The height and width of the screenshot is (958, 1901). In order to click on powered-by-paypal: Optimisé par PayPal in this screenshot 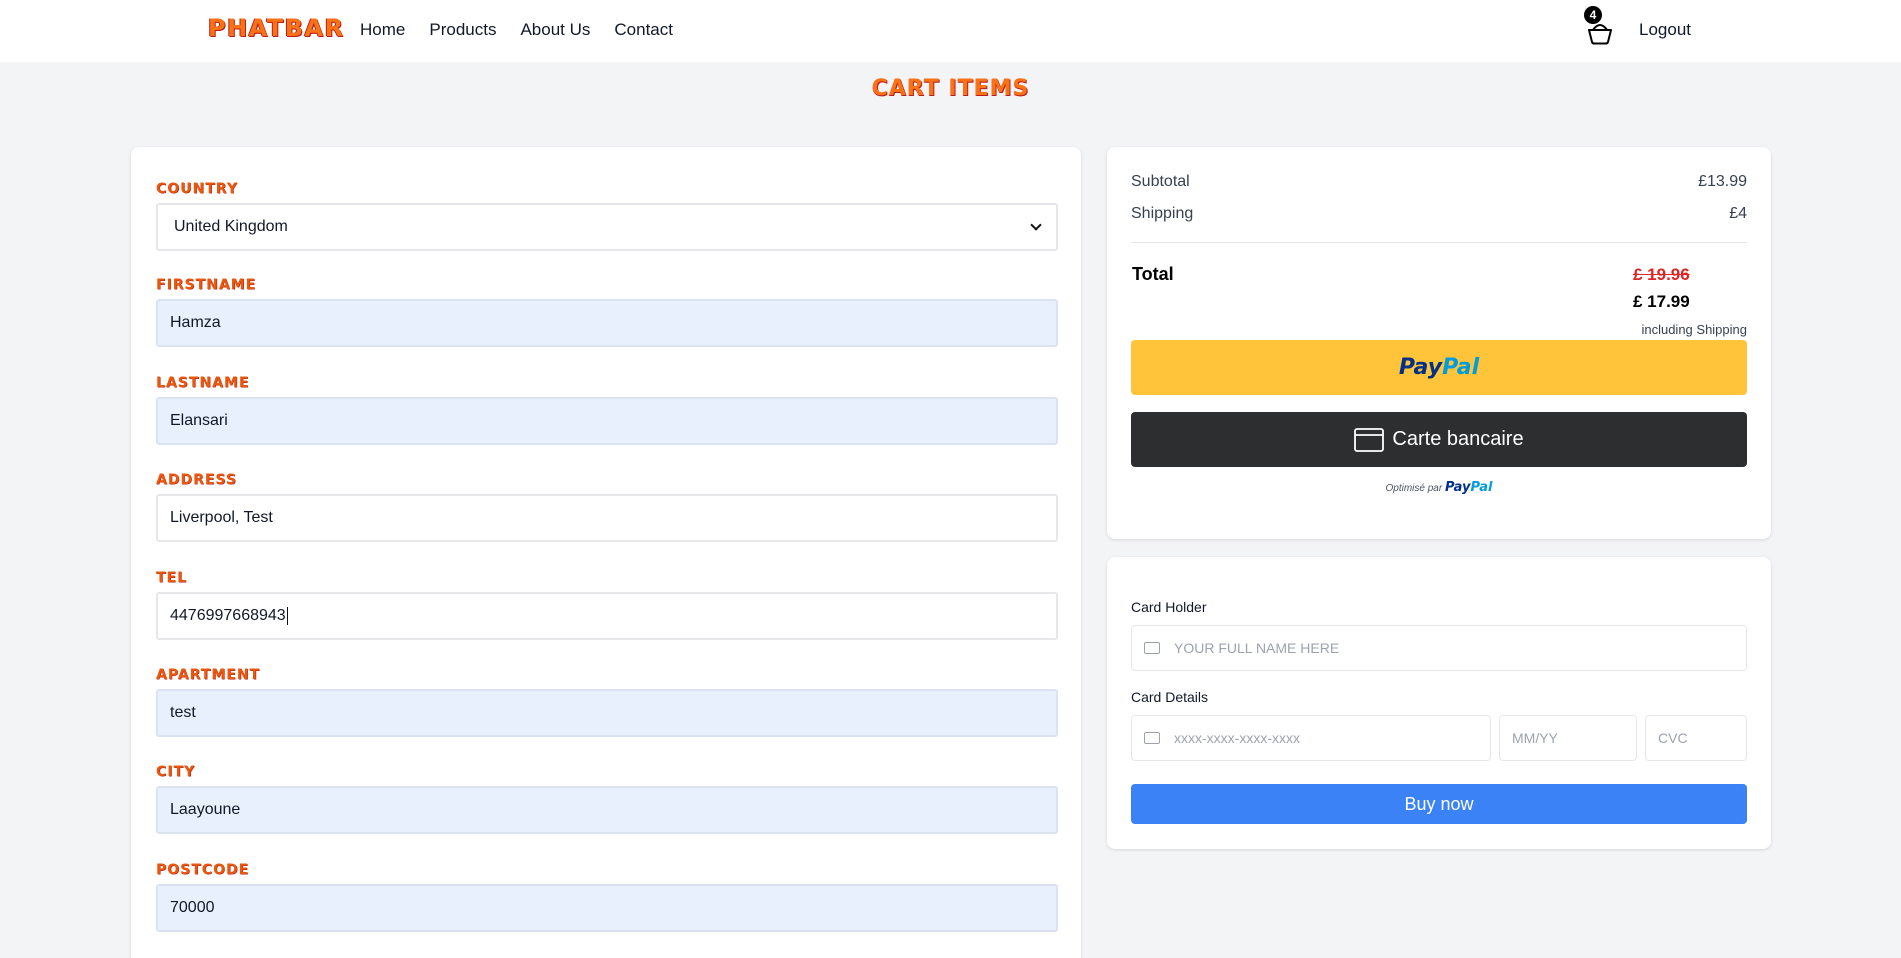, I will do `click(1439, 487)`.